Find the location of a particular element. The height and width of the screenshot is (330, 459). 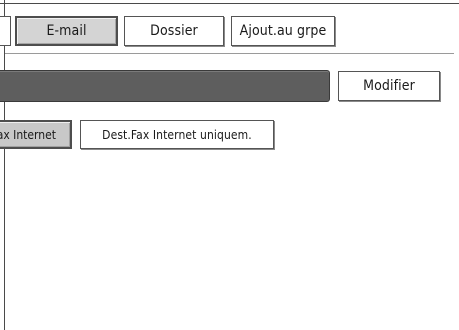

internet-fax-only-label: Dest.Fax Internet uniquem. is located at coordinates (177, 134).